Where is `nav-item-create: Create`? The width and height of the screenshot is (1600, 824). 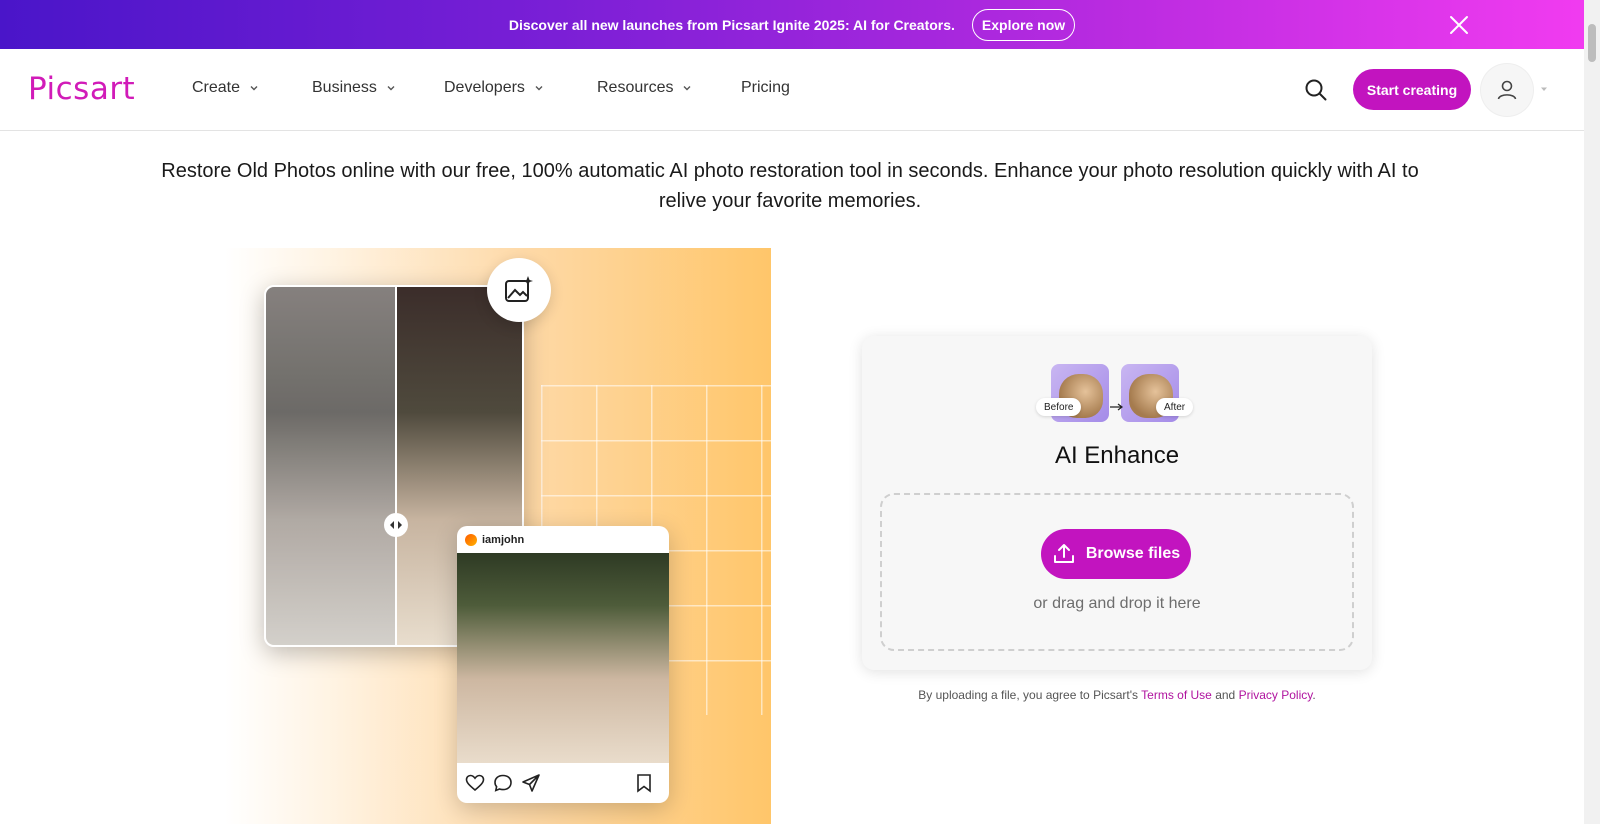 nav-item-create: Create is located at coordinates (225, 88).